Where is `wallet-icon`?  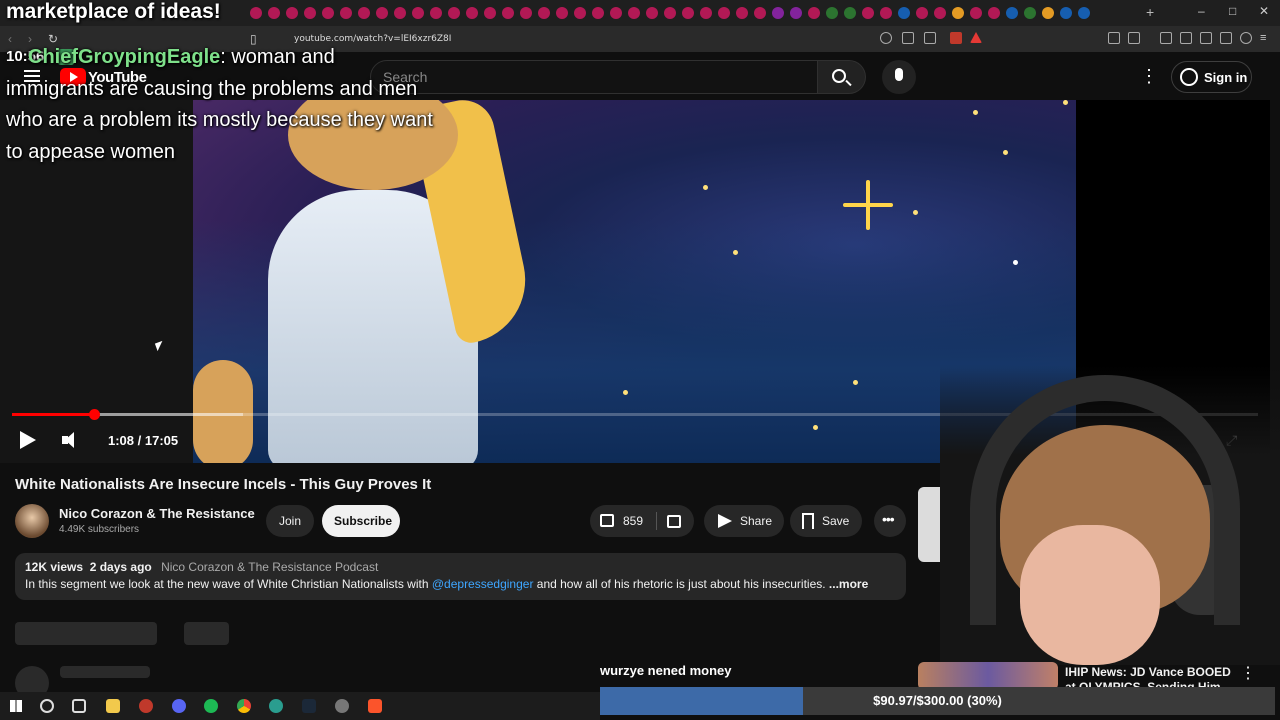
wallet-icon is located at coordinates (1134, 38).